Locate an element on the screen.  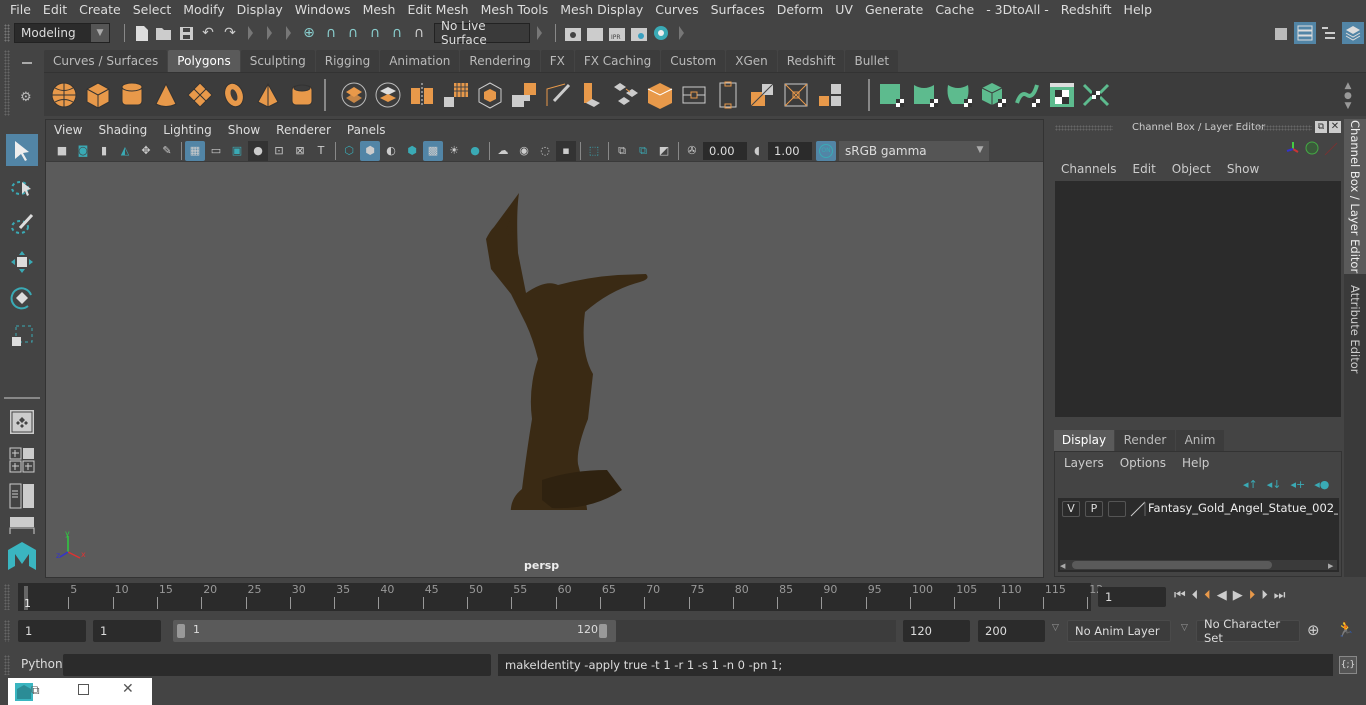
wireframe-icon: ⬡ is located at coordinates (349, 151).